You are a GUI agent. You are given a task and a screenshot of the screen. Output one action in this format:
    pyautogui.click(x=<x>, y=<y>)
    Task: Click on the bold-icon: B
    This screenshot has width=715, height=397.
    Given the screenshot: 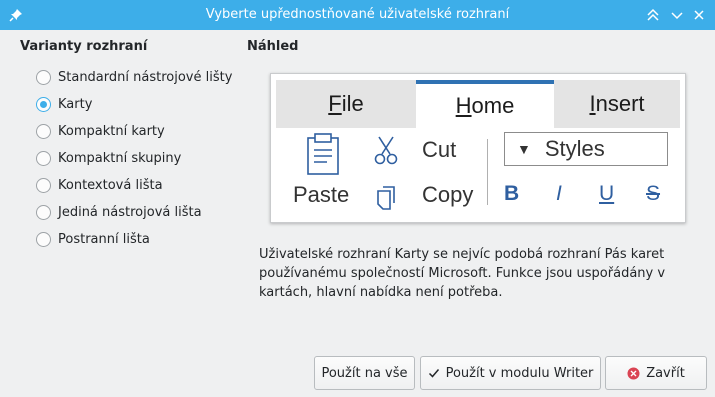 What is the action you would take?
    pyautogui.click(x=512, y=193)
    